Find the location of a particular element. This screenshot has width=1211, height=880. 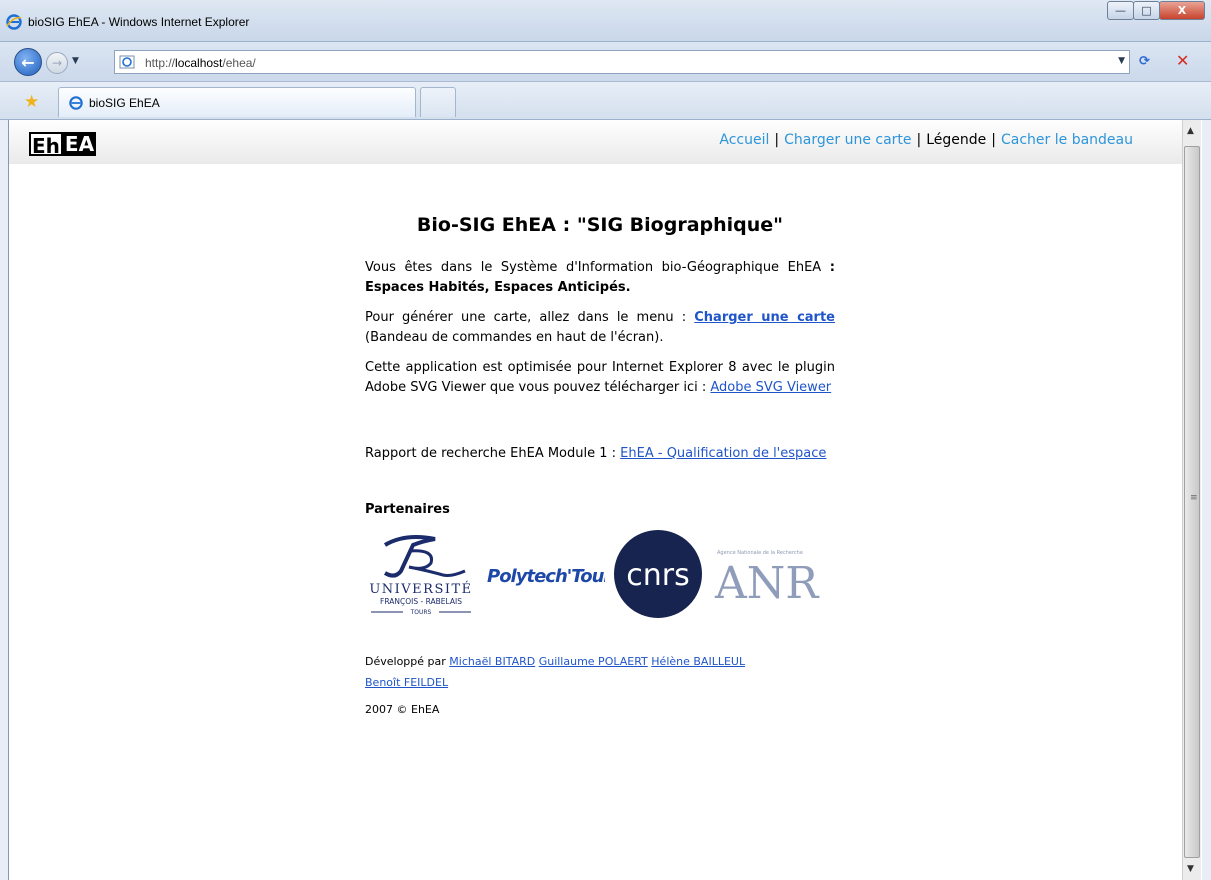

address-dropdown-icon: ▼ is located at coordinates (1121, 61).